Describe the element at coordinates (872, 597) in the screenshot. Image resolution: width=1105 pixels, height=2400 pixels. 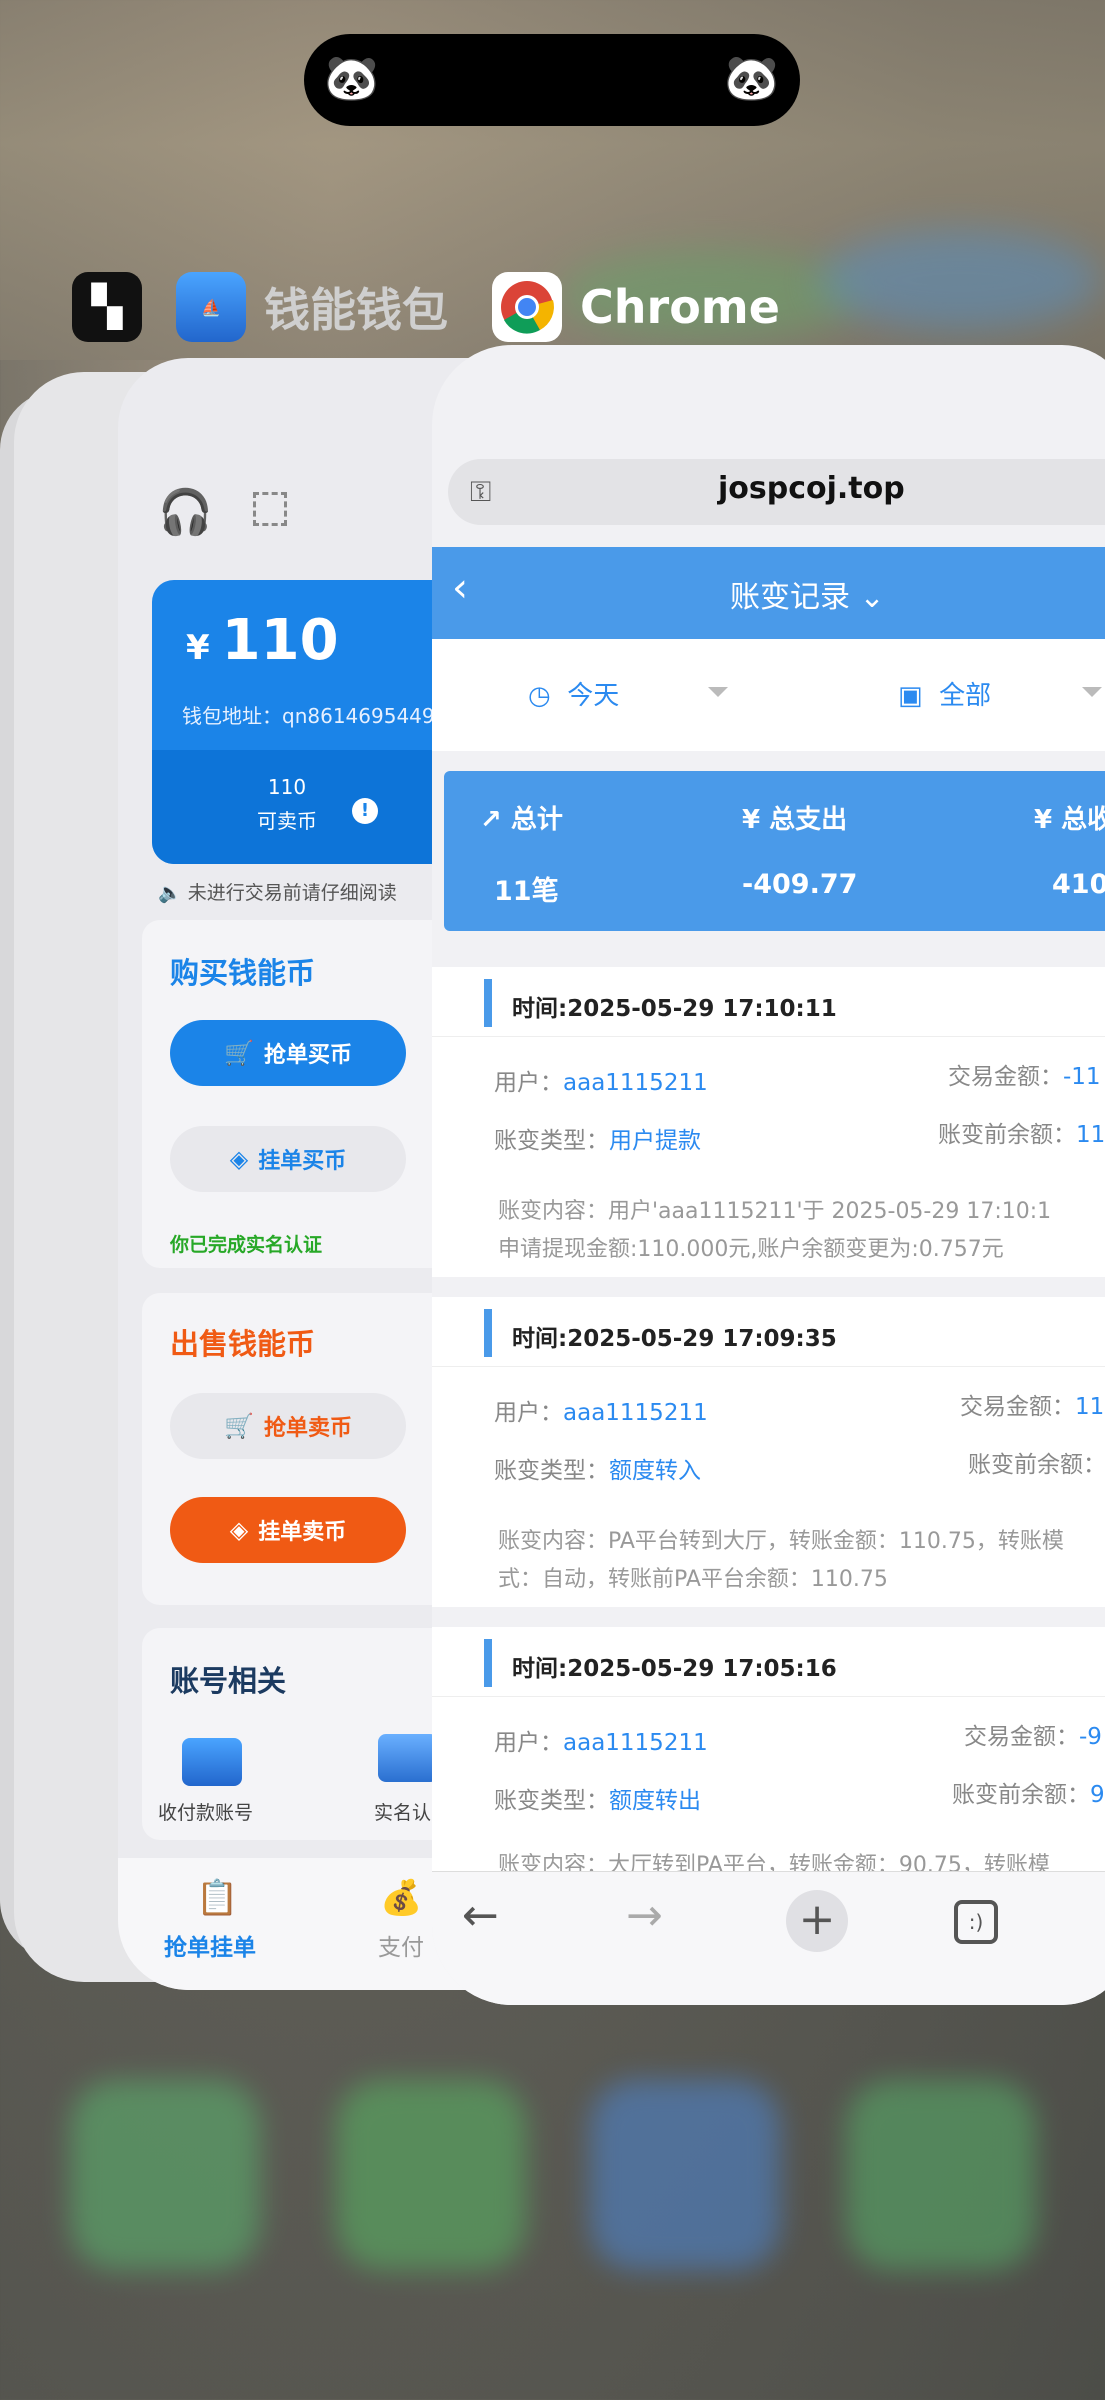
I see `chevron-down-icon: ⌄` at that location.